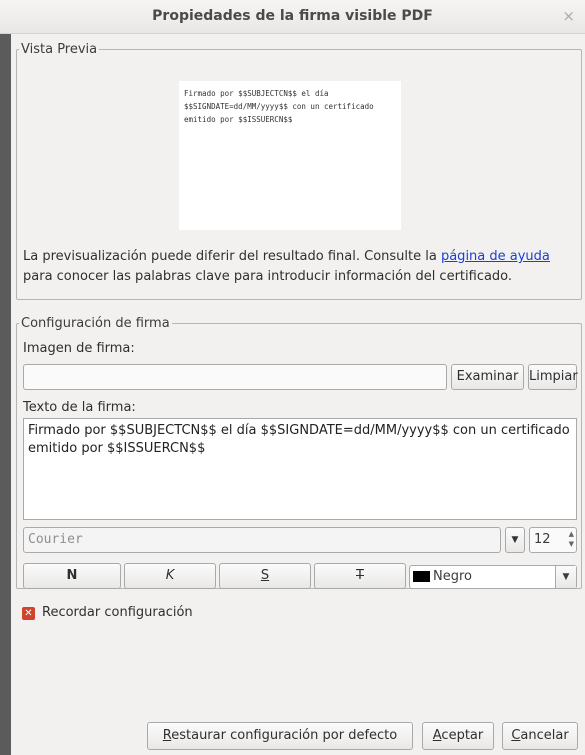 This screenshot has height=755, width=585. What do you see at coordinates (28, 613) in the screenshot?
I see `remember-checkbox: ✕` at bounding box center [28, 613].